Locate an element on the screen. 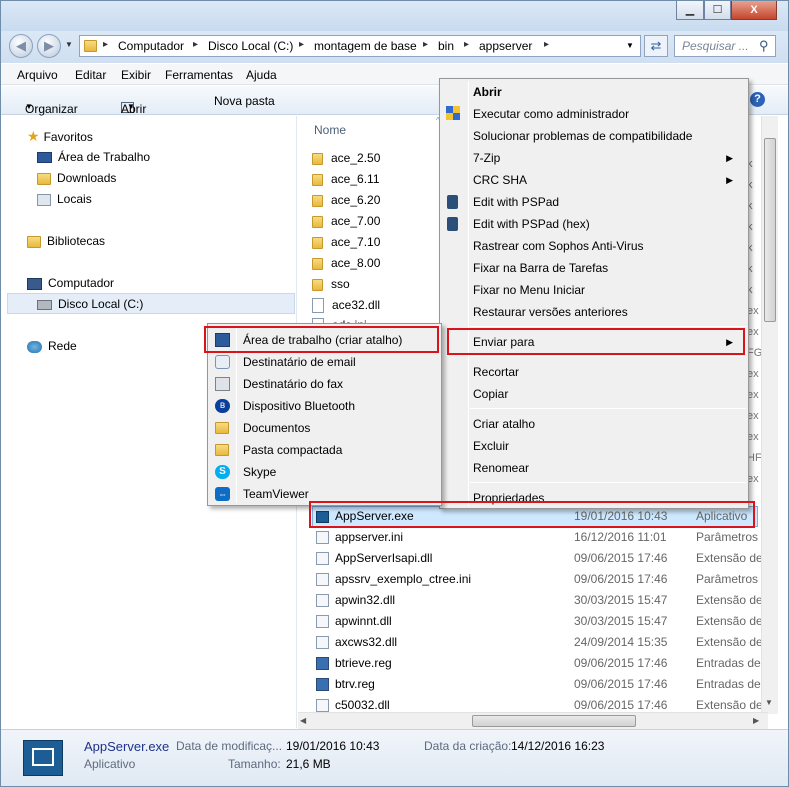 The width and height of the screenshot is (789, 787). menu-ajuda: Ajuda is located at coordinates (261, 75).